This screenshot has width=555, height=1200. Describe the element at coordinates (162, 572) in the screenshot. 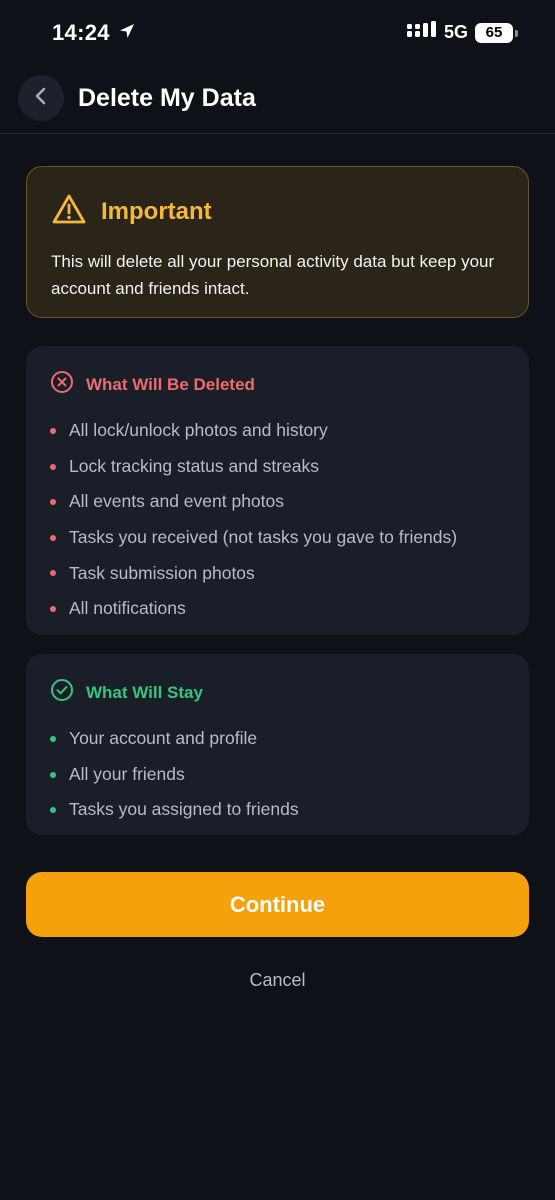

I see `list-item-text: Task submission photos` at that location.